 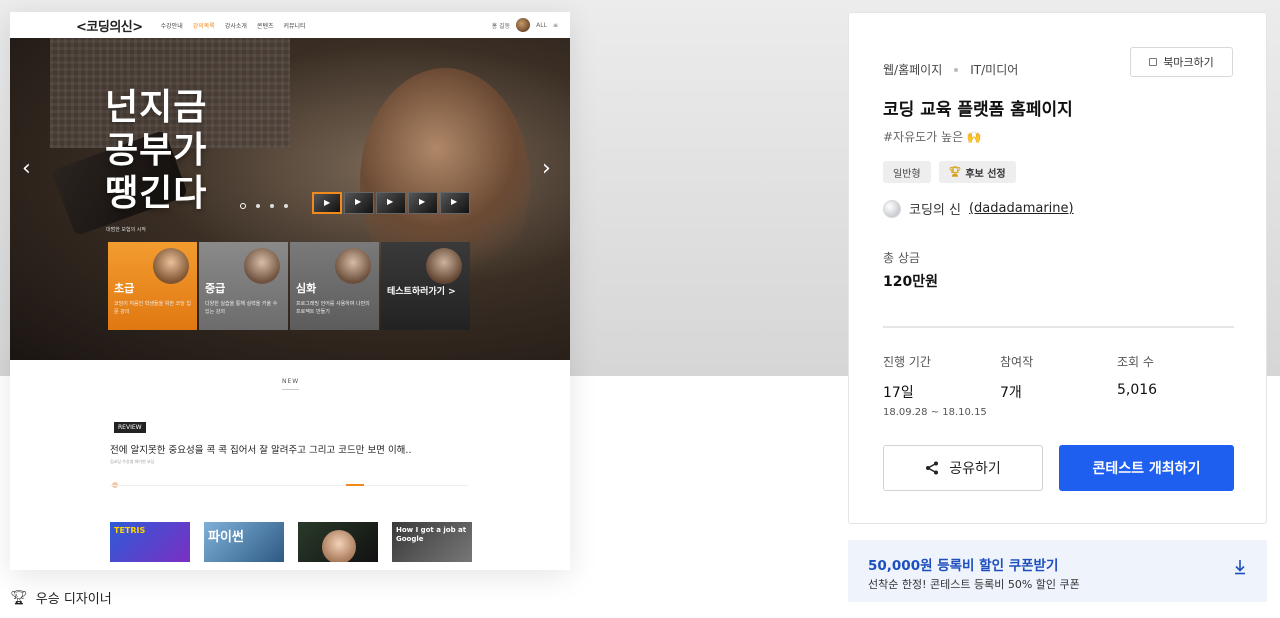 I want to click on contest-hashtag: #자유도가 높은 🙌, so click(x=932, y=137).